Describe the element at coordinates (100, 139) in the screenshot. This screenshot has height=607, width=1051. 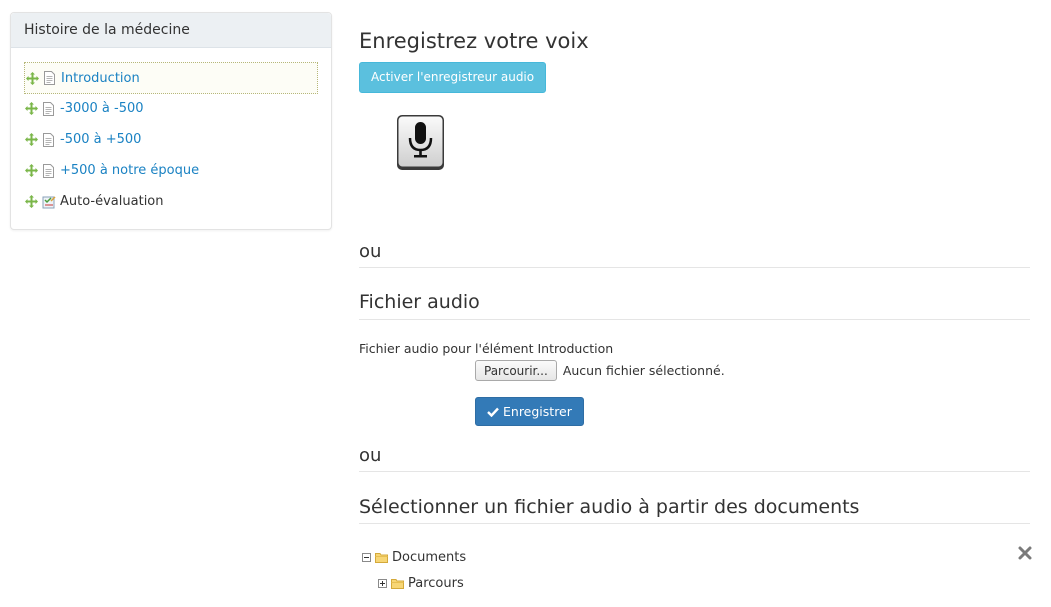
I see `sidebar-item-label: -500 à +500` at that location.